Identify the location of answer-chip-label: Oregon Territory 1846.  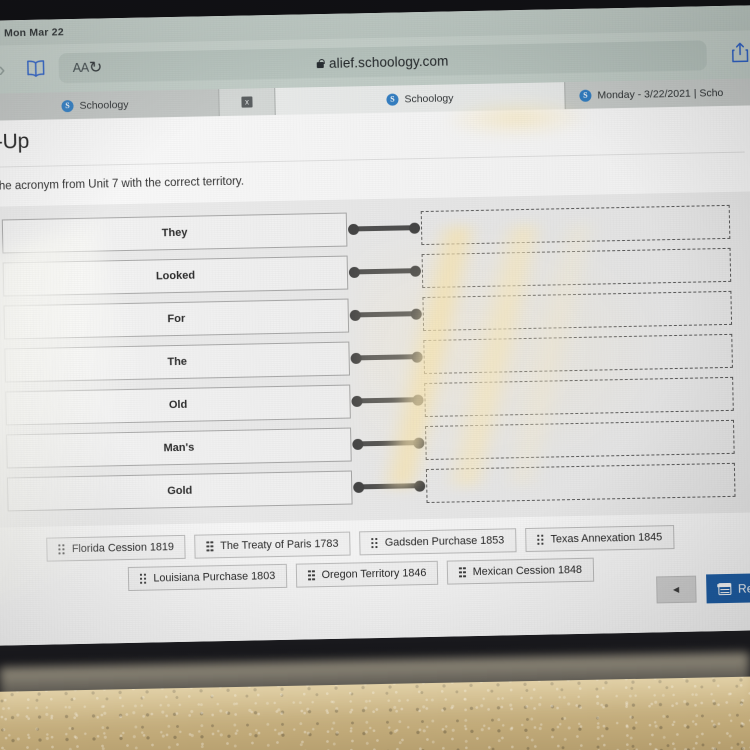
(374, 574).